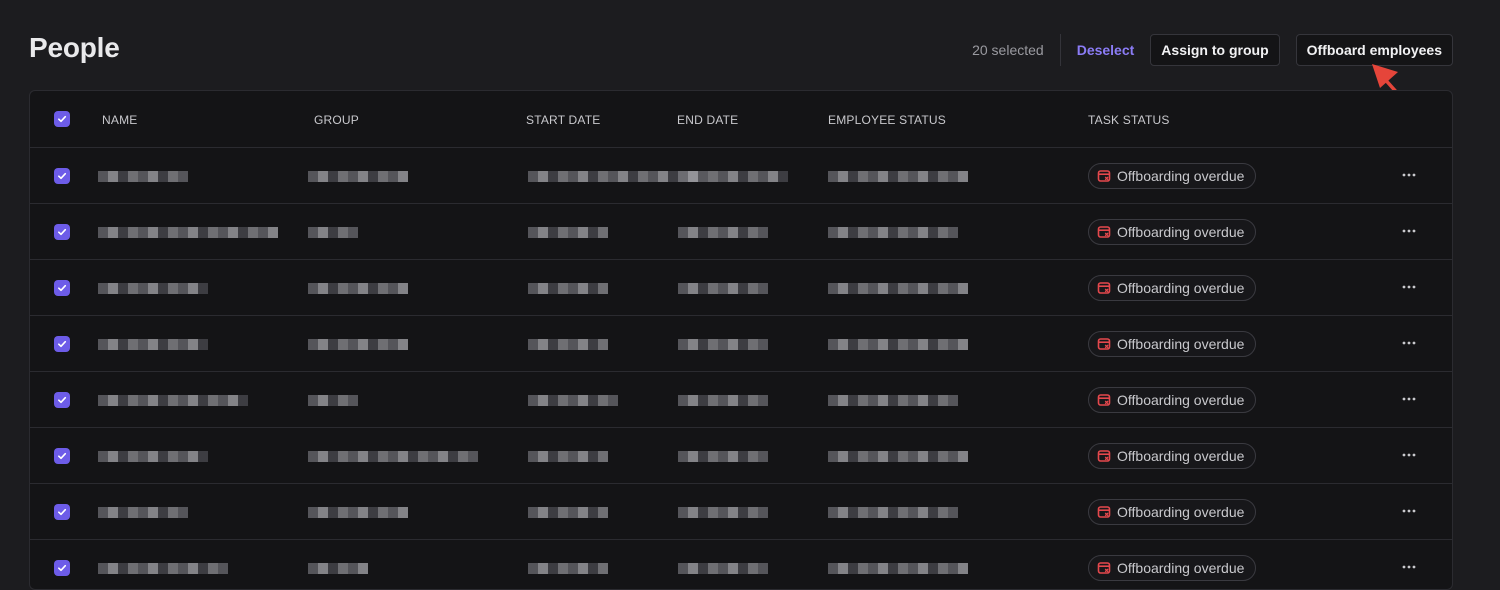 This screenshot has height=590, width=1500. What do you see at coordinates (887, 120) in the screenshot?
I see `column-header-employee-status: EMPLOYEE STATUS` at bounding box center [887, 120].